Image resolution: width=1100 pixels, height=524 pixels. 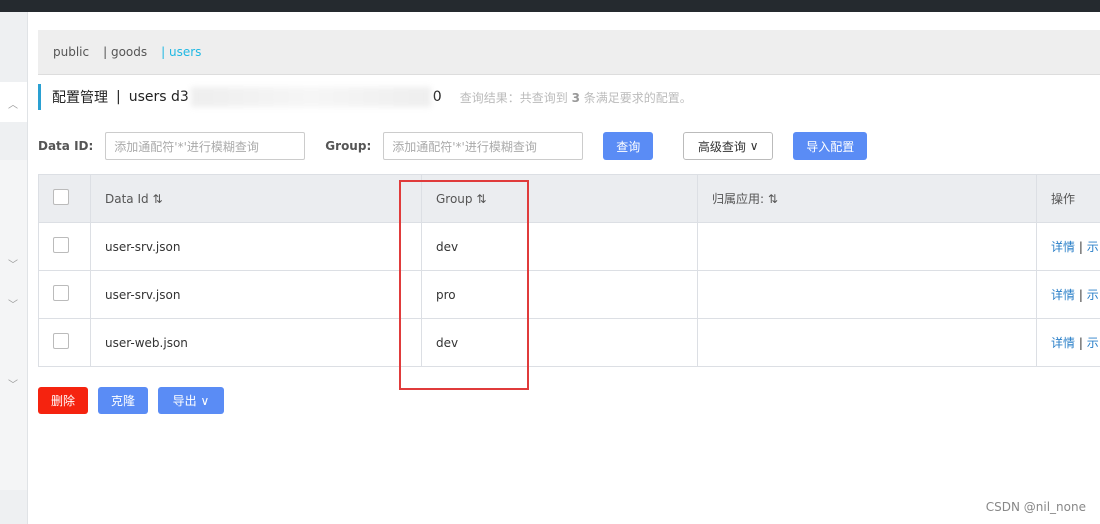 I want to click on page-title: 配置管理 | users d3 0 查询结果：共查询到 3 条满足要求的配置。, so click(x=365, y=97).